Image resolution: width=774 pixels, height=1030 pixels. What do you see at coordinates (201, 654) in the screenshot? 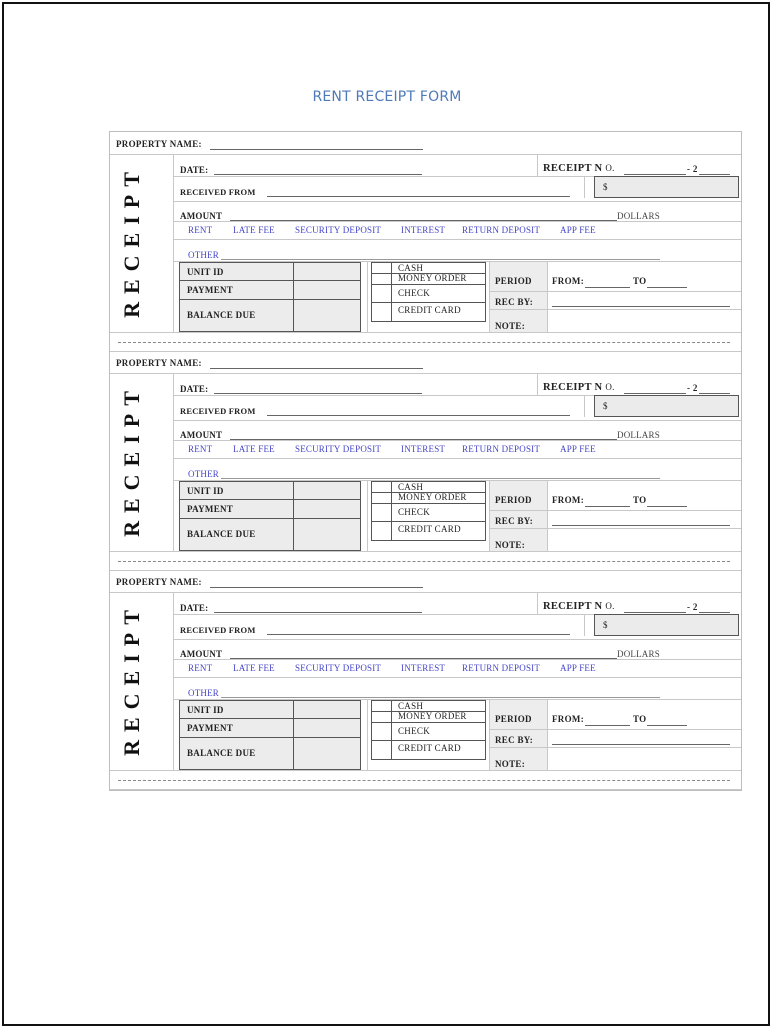
I see `amount-label: AMOUNT` at bounding box center [201, 654].